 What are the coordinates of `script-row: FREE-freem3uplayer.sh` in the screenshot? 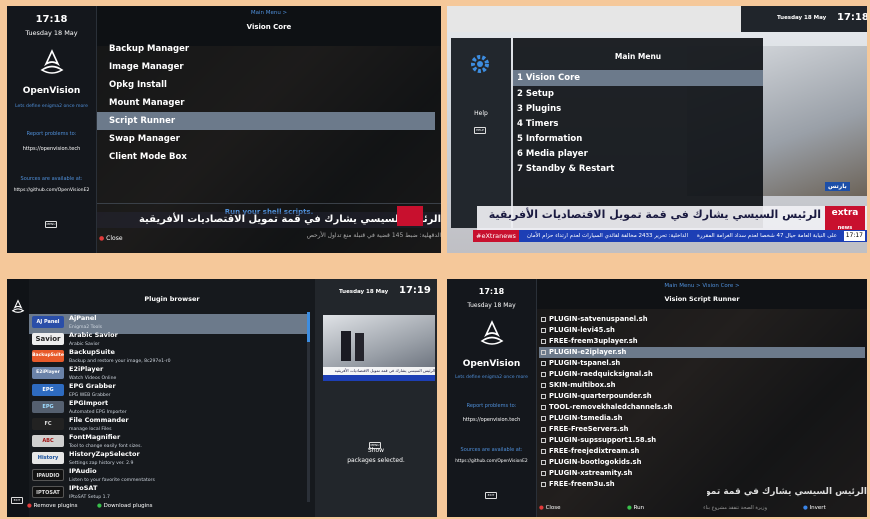 It's located at (703, 341).